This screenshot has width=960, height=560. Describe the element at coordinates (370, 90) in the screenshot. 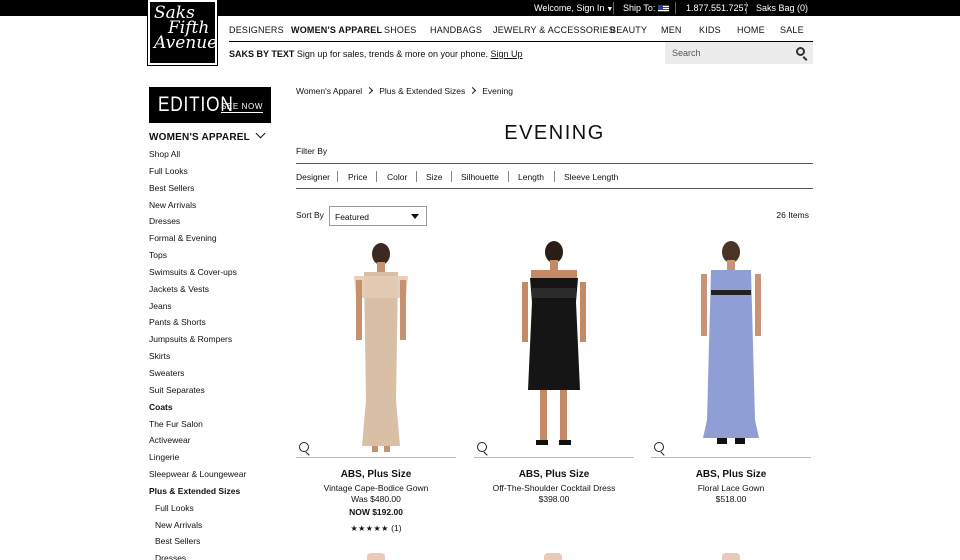

I see `chevron-right-icon` at that location.